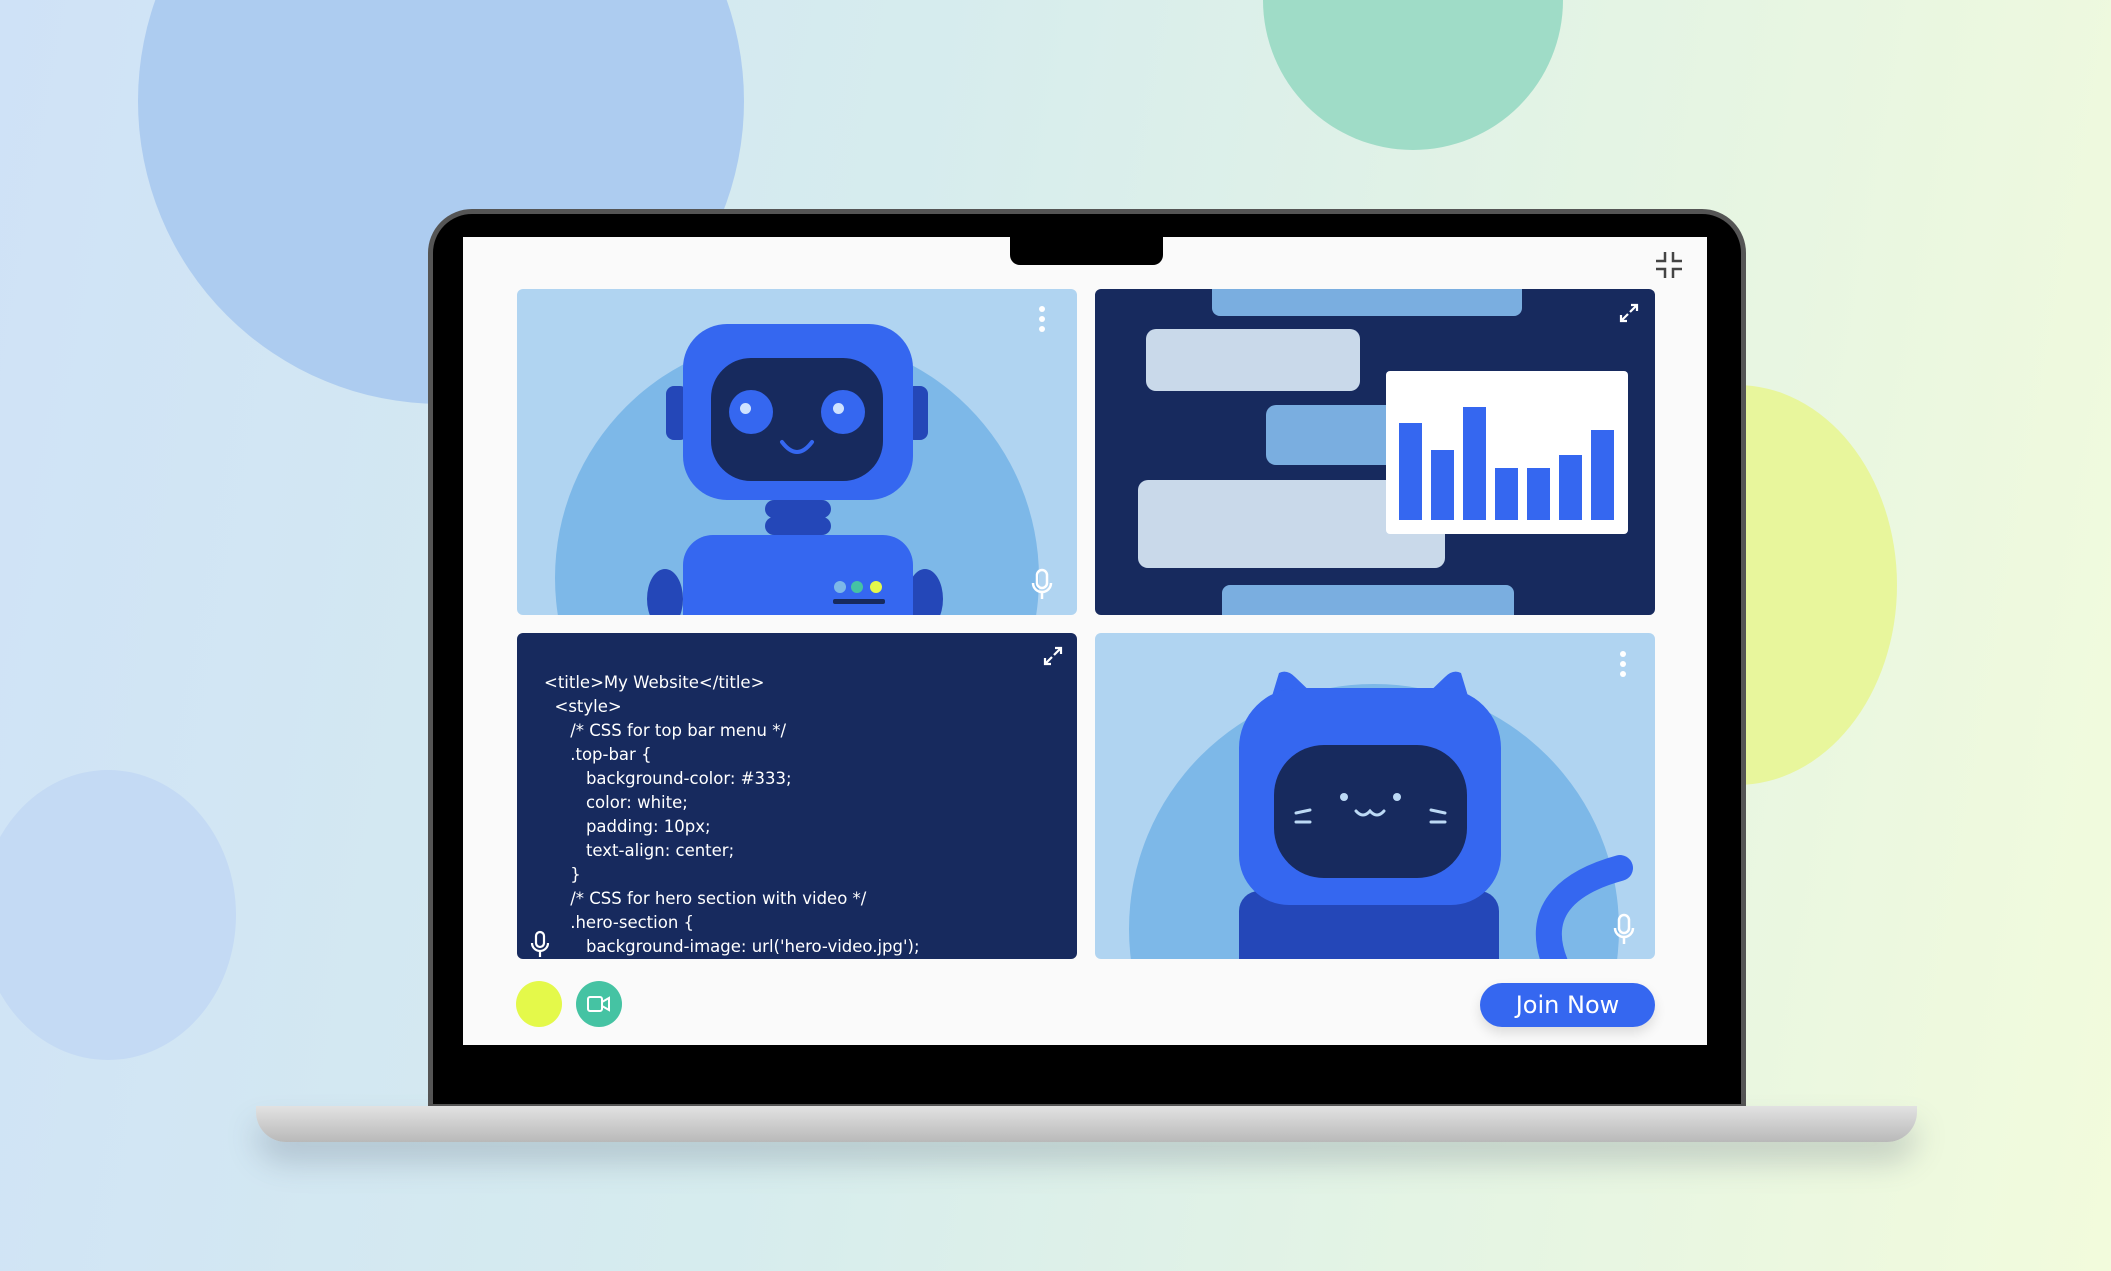 The height and width of the screenshot is (1271, 2111). Describe the element at coordinates (1669, 265) in the screenshot. I see `compress-icon` at that location.